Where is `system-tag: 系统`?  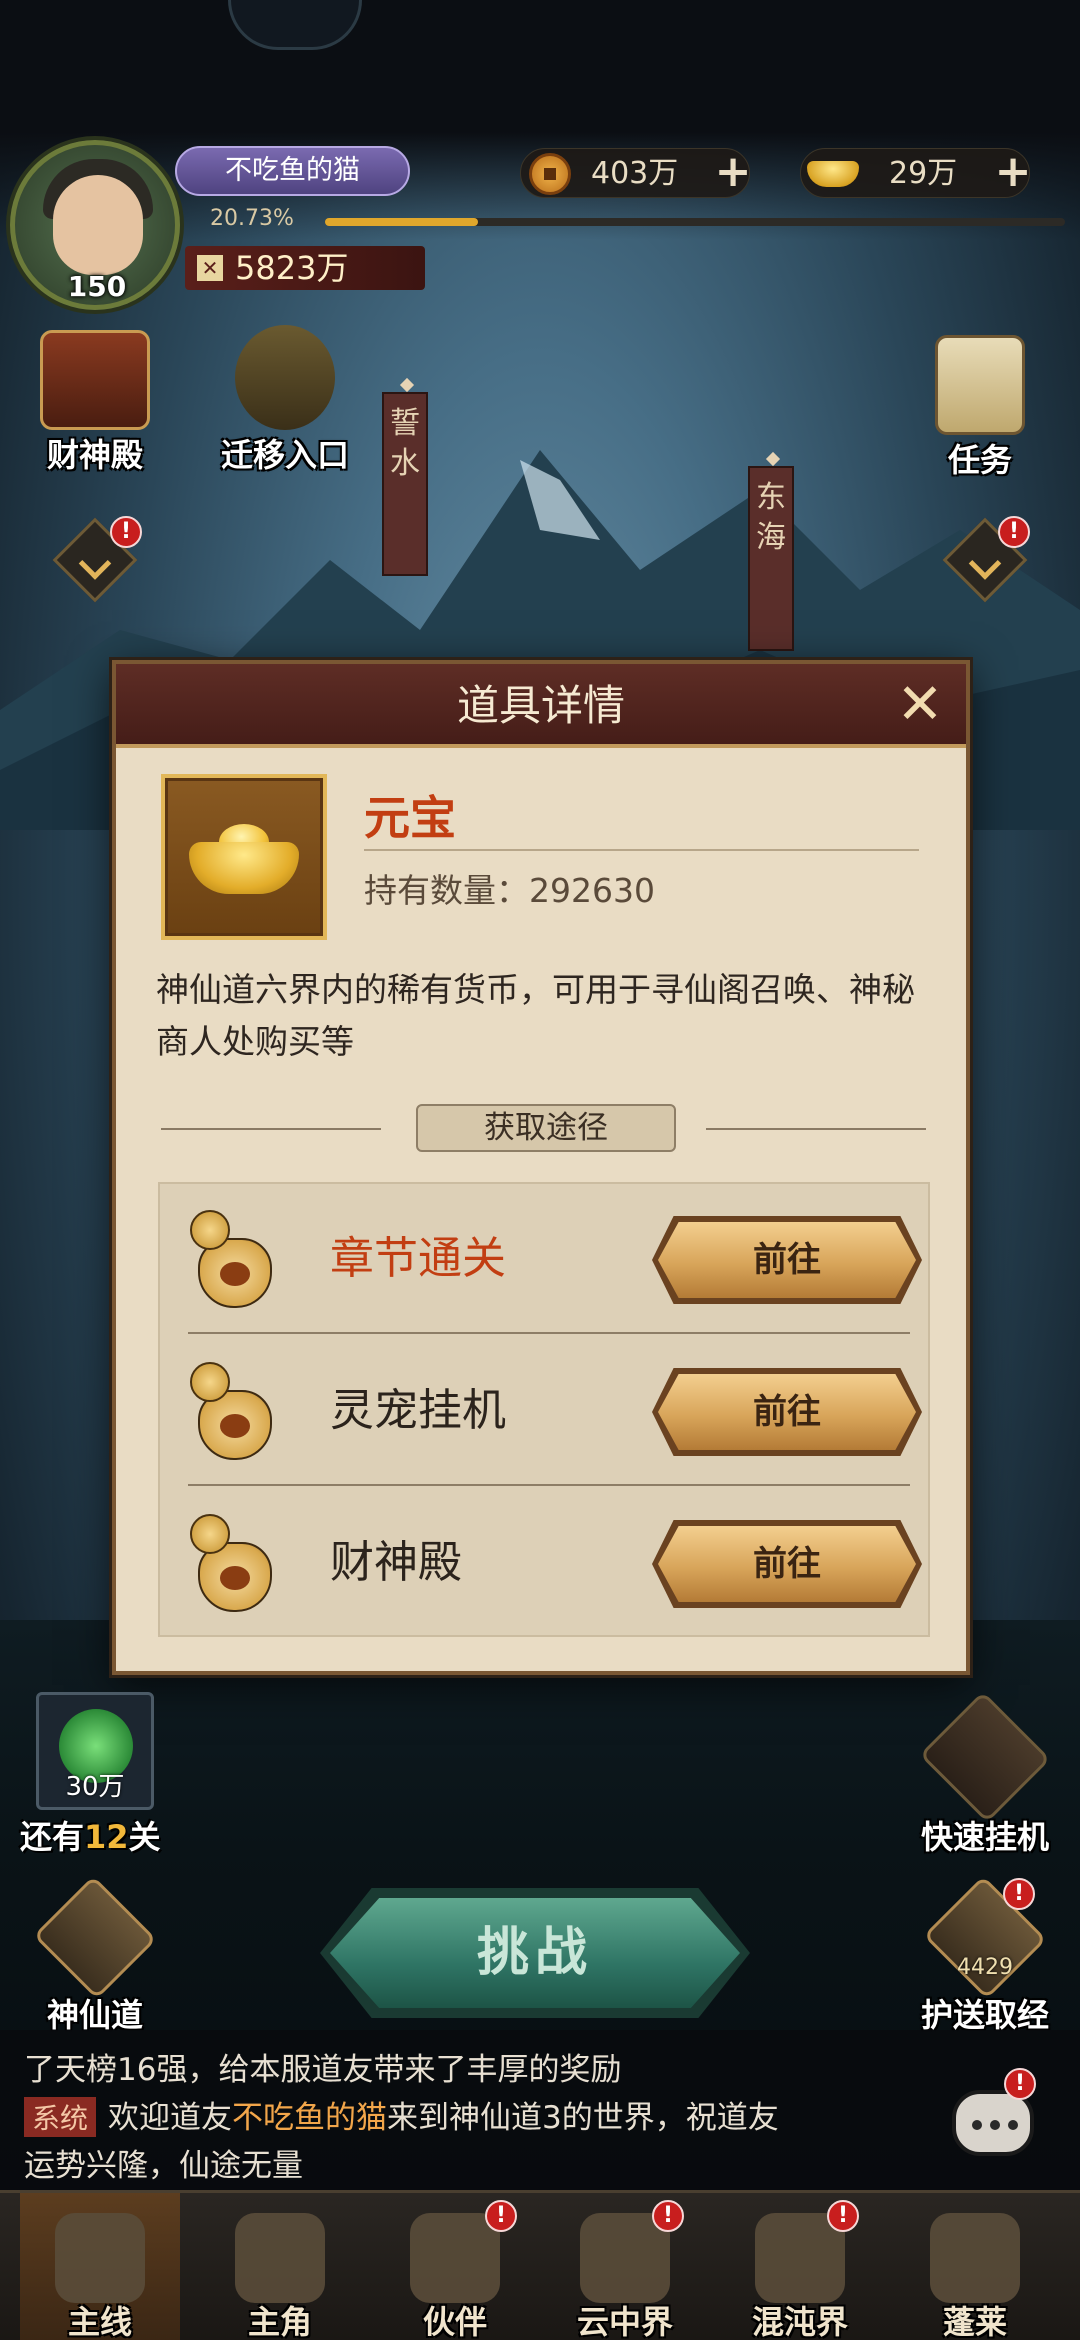 system-tag: 系统 is located at coordinates (60, 2117).